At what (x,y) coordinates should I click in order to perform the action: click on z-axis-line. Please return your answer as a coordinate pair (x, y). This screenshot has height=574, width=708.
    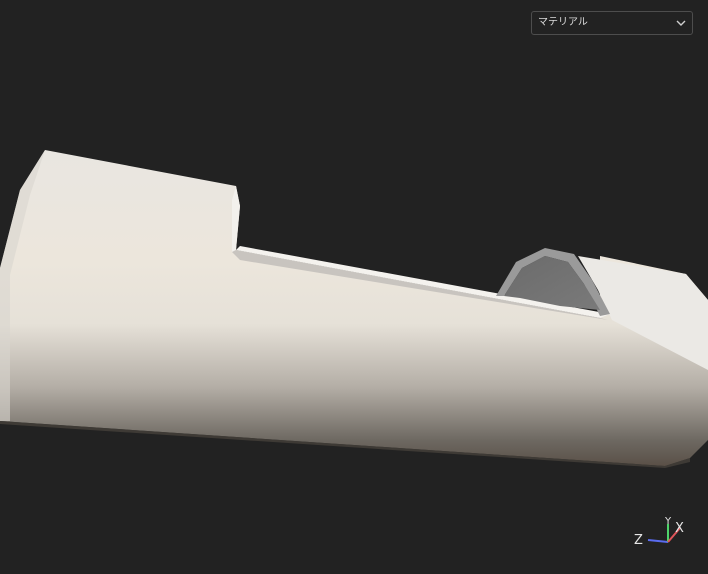
    Looking at the image, I should click on (658, 541).